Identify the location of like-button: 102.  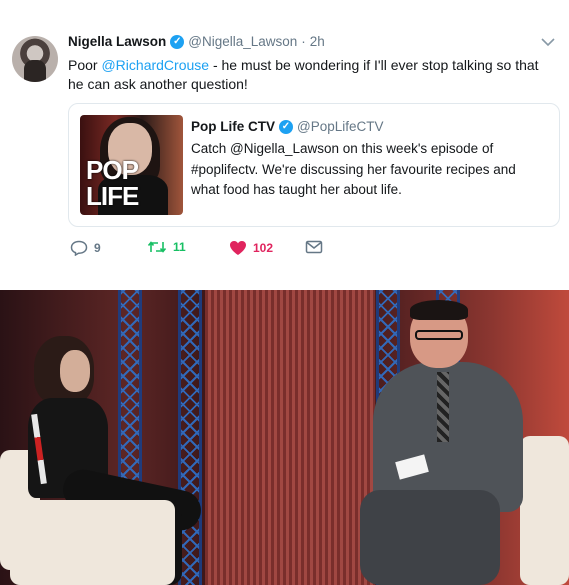
(251, 248).